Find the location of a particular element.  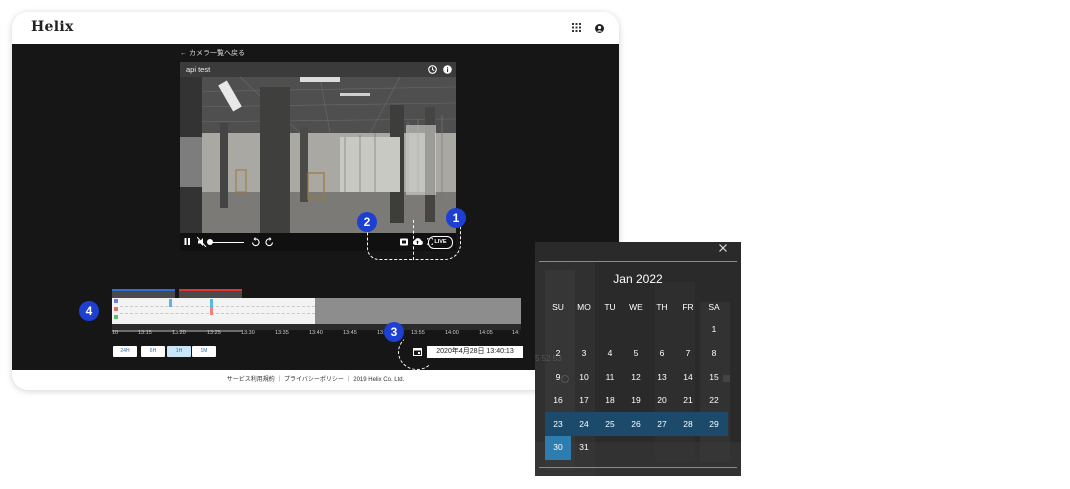

timeline-future-region is located at coordinates (418, 311).